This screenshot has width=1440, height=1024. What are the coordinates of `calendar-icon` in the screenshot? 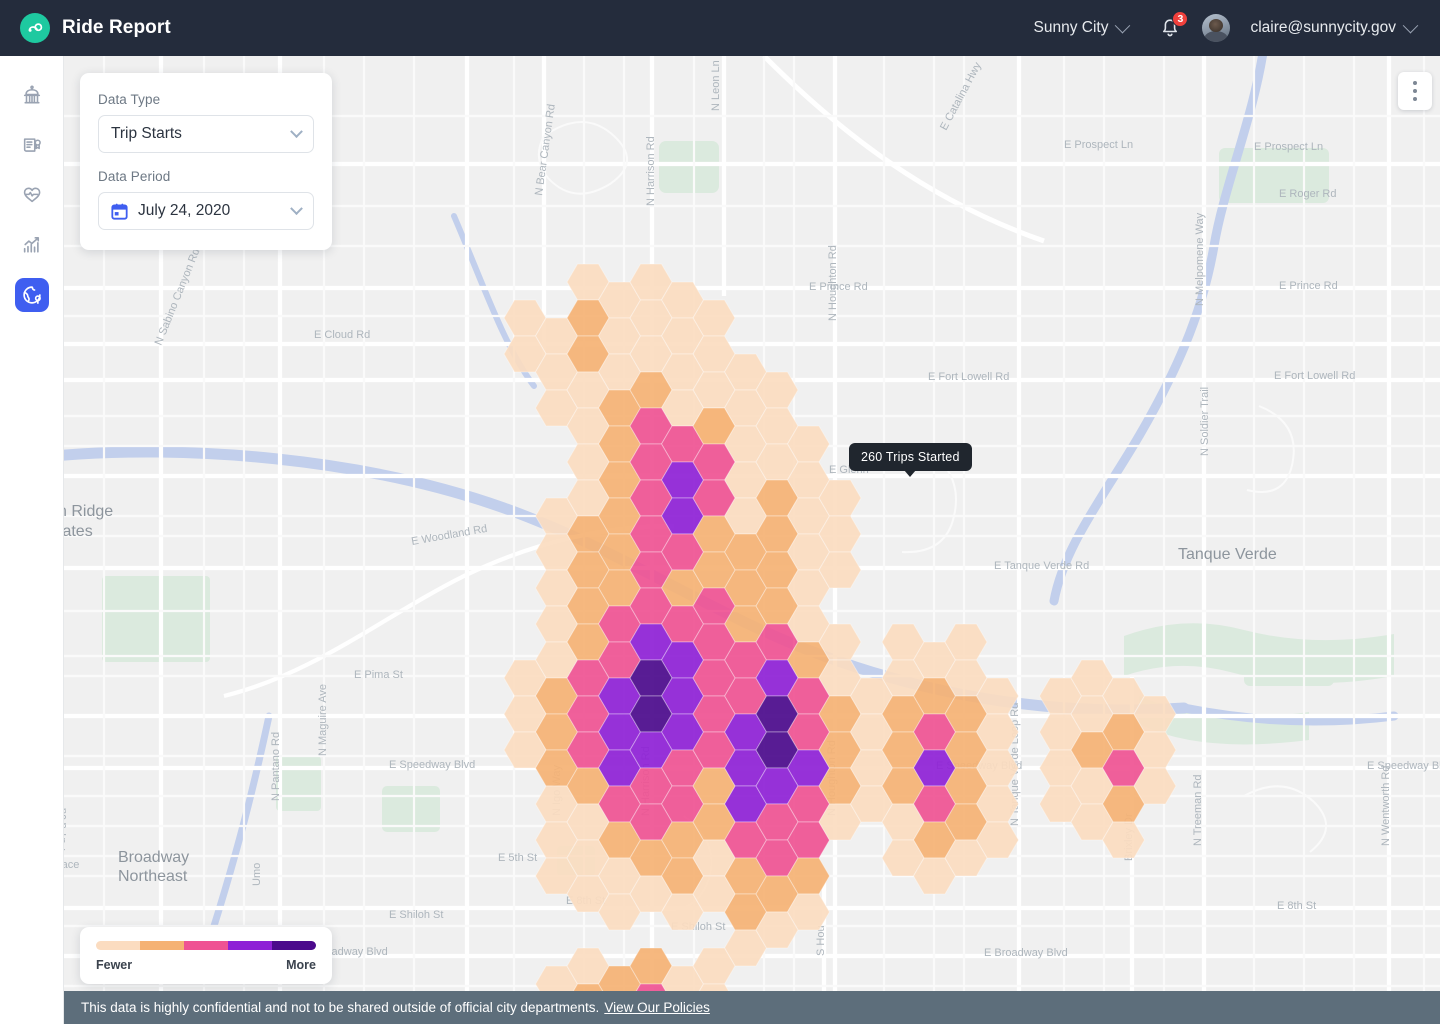 It's located at (119, 211).